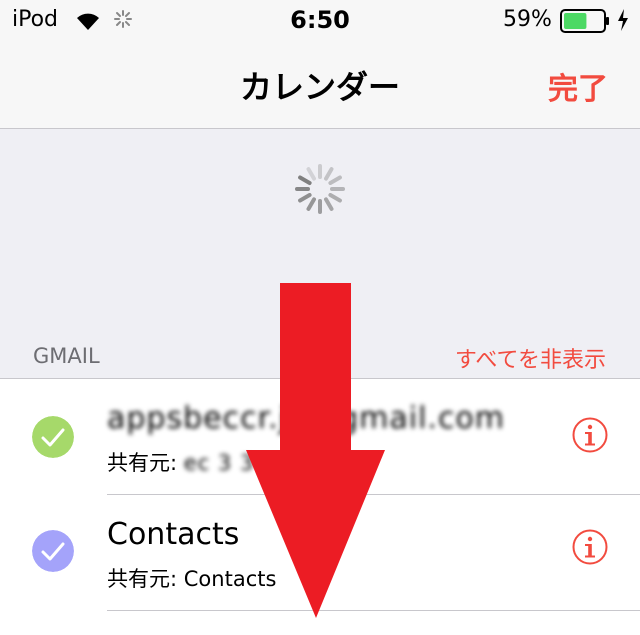 Image resolution: width=640 pixels, height=635 pixels. Describe the element at coordinates (66, 356) in the screenshot. I see `section-title: GMAIL` at that location.